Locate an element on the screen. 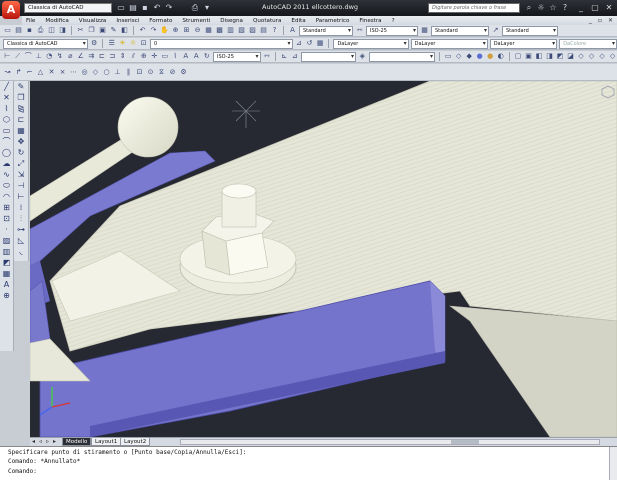 The width and height of the screenshot is (617, 480). tab-layout1: Layout1 is located at coordinates (106, 442).